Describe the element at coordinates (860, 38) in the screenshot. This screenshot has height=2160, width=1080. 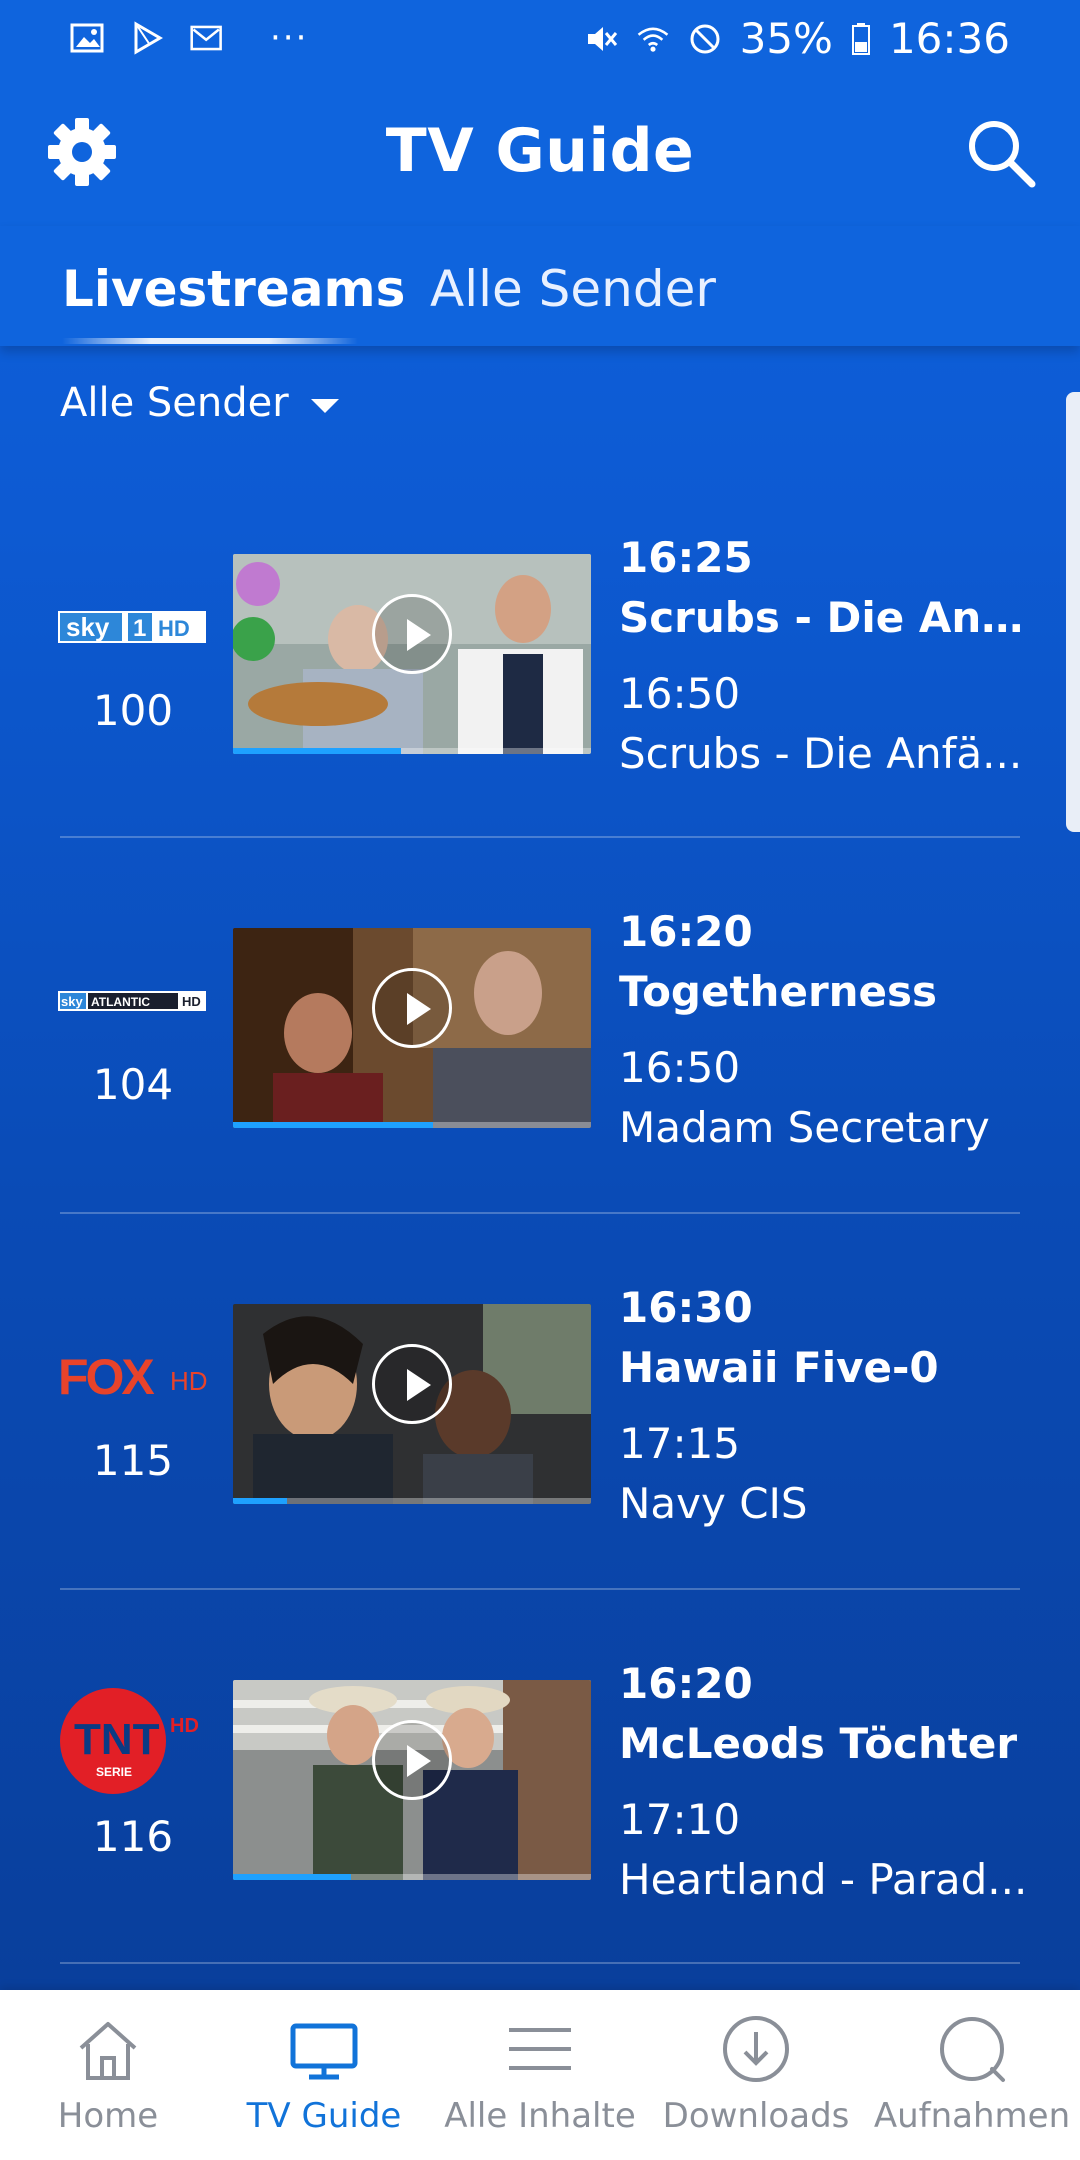
I see `battery-icon` at that location.